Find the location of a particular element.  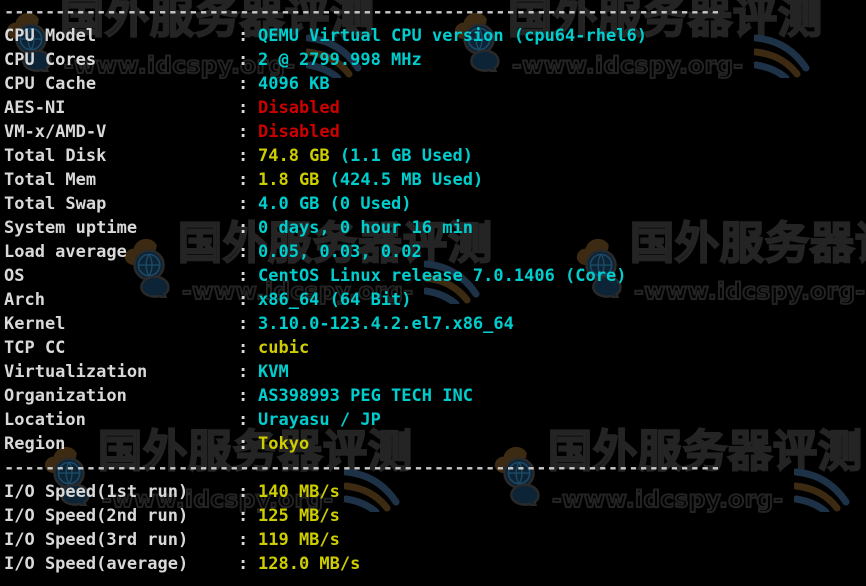

system-info-row: VM-x/AMD-V: Disabled is located at coordinates (433, 132).